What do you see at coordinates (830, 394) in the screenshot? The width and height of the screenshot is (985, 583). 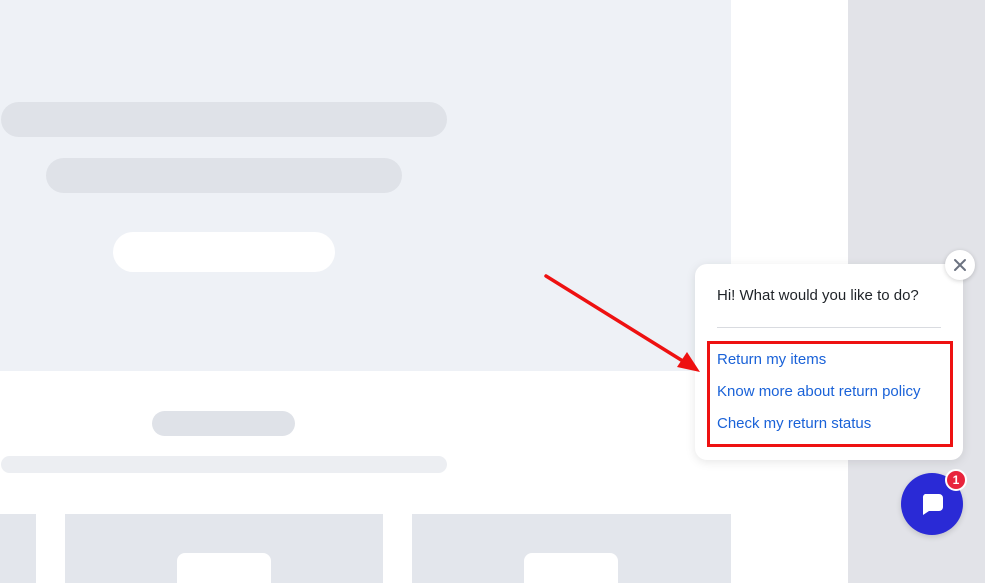 I see `highlight-box` at bounding box center [830, 394].